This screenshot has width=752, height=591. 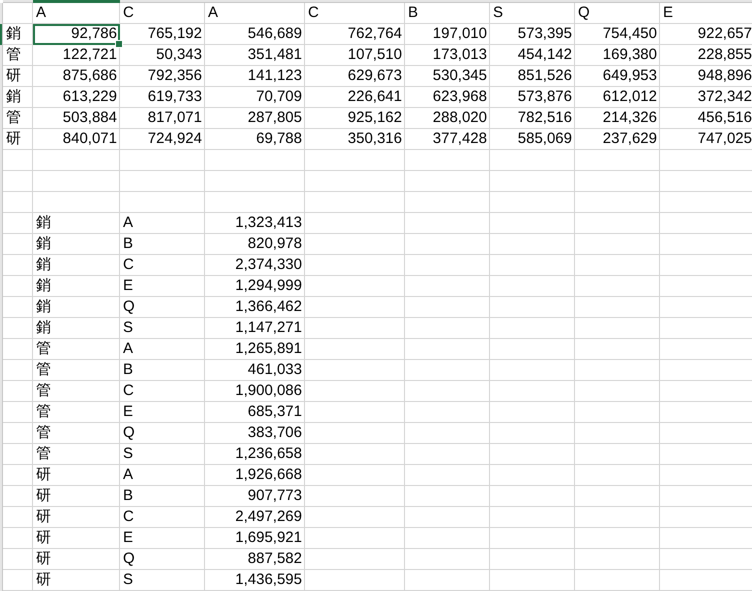 What do you see at coordinates (279, 139) in the screenshot?
I see `table-cell-text: 69,788` at bounding box center [279, 139].